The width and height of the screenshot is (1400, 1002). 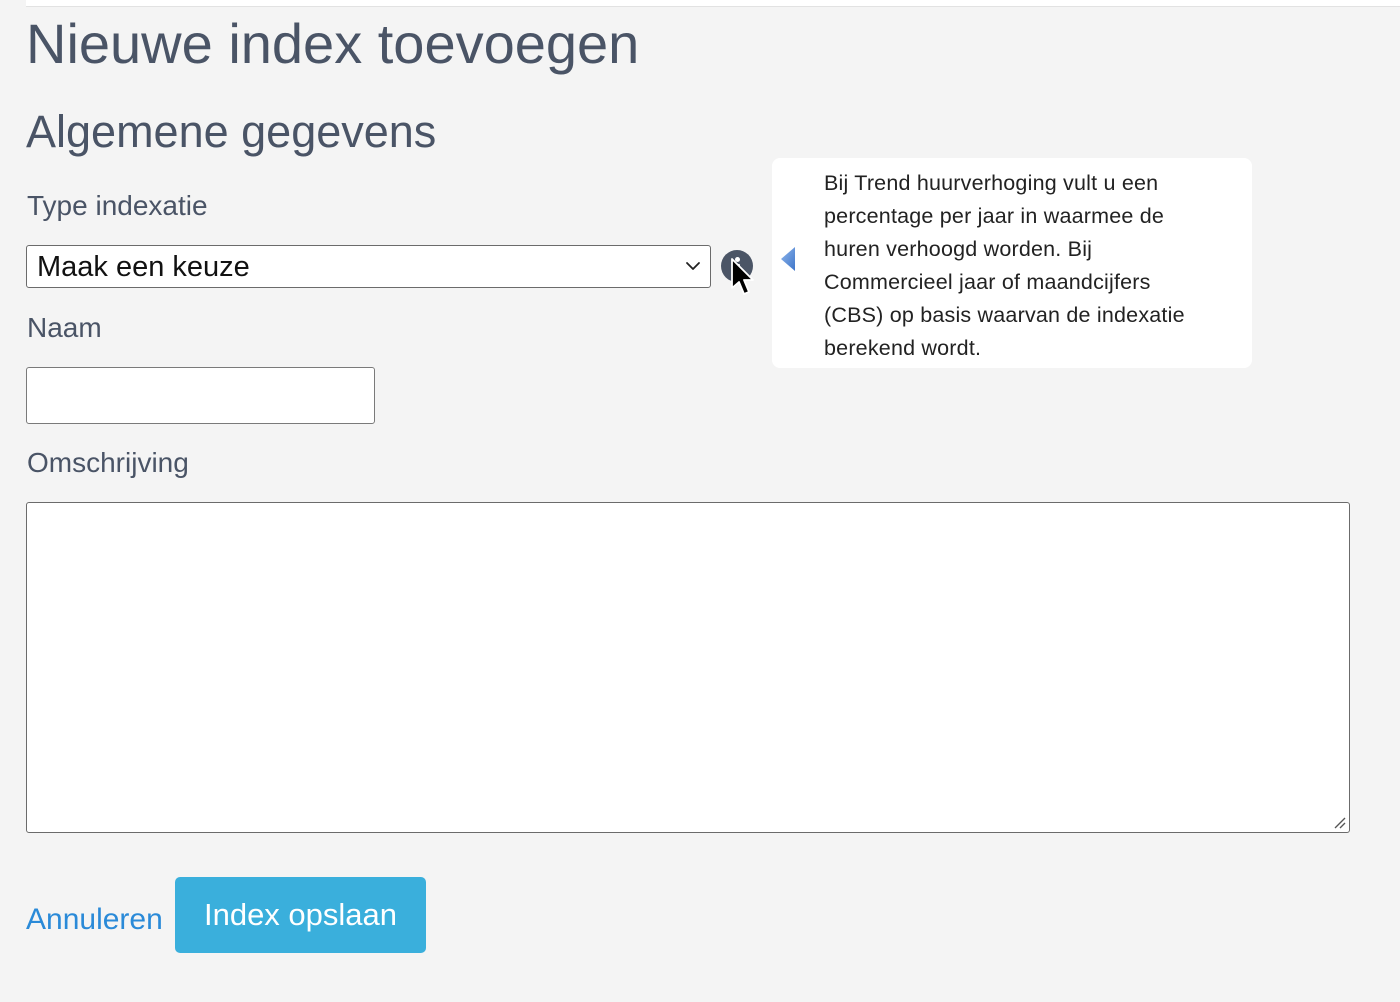 I want to click on section-title: Algemene gegevens, so click(x=231, y=131).